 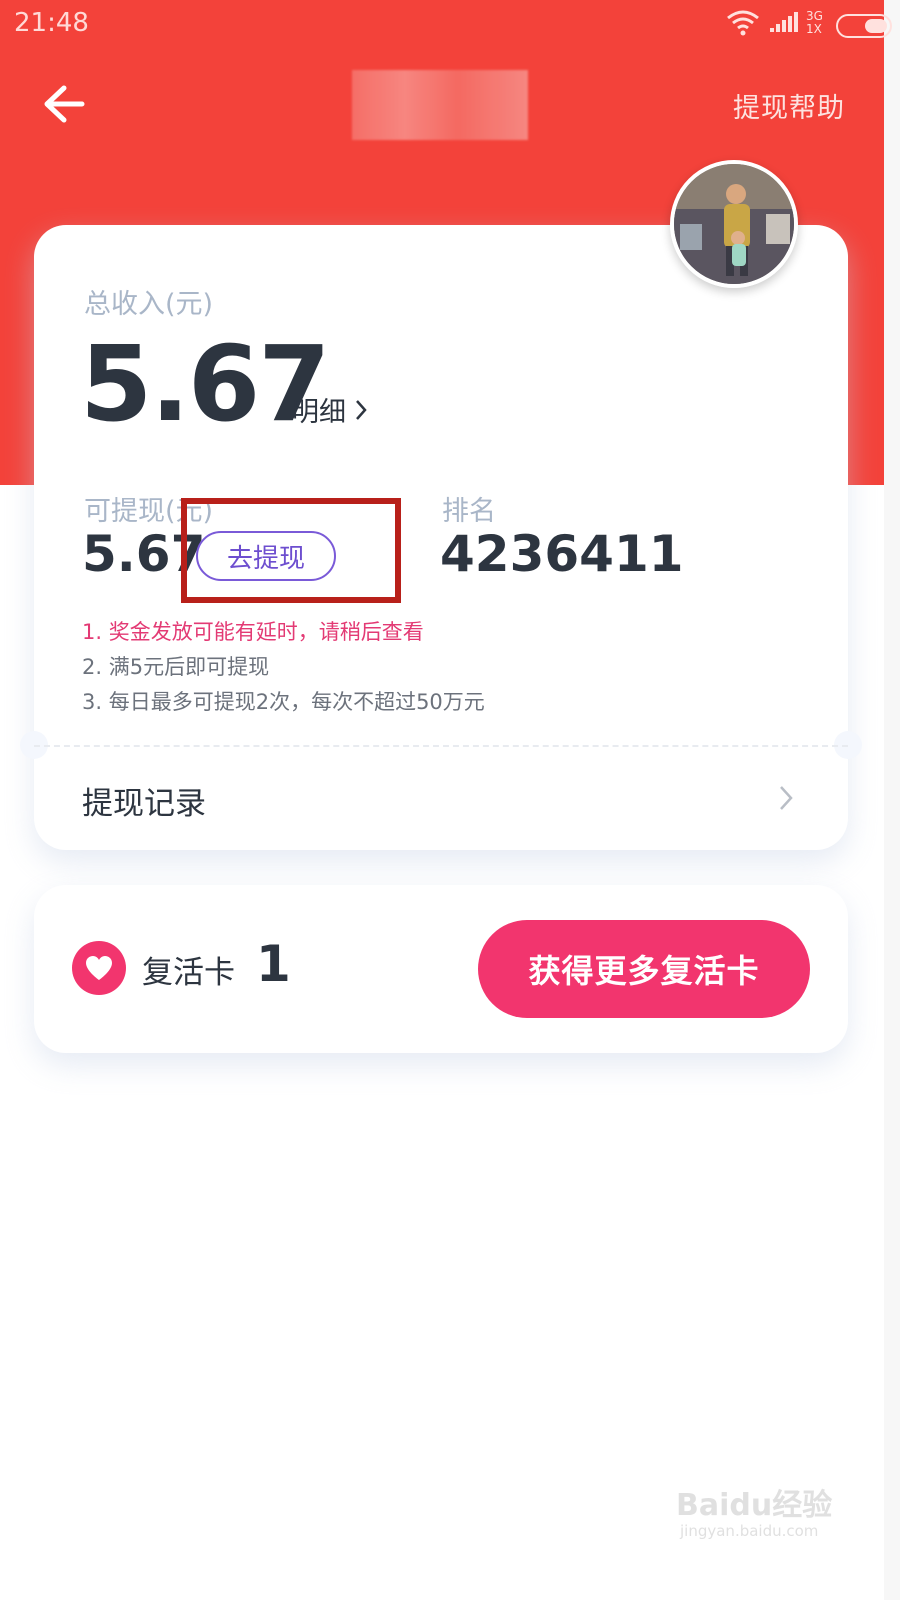 I want to click on note-item: 3. 每日最多可提现2次，每次不超过50万元, so click(x=283, y=702).